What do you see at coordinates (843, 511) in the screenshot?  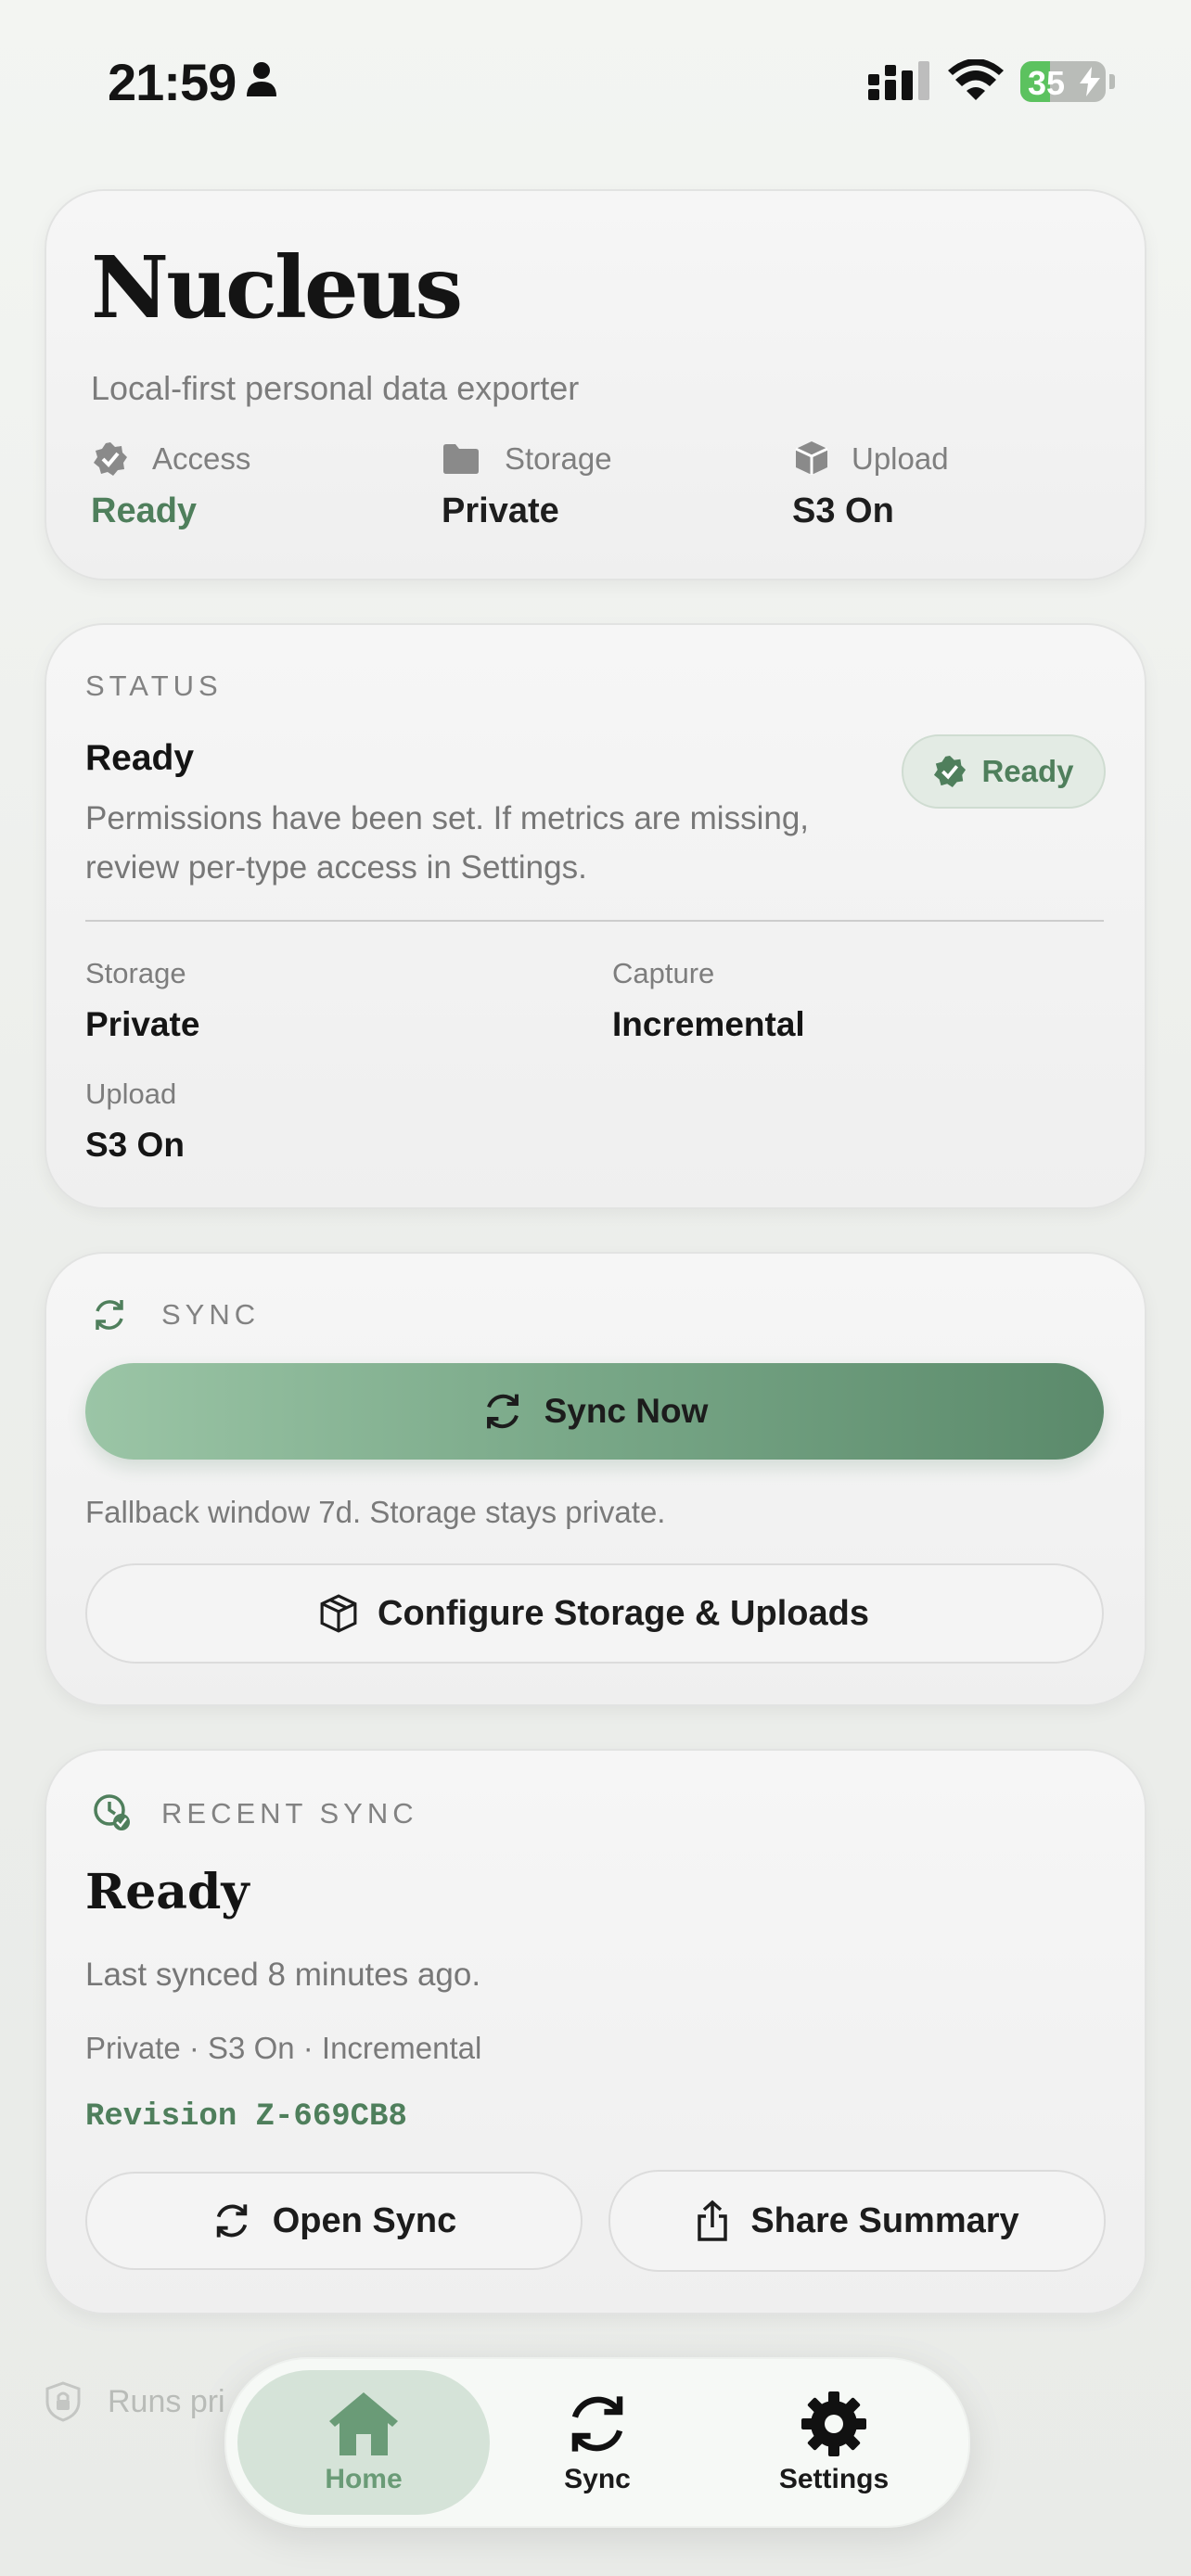 I see `upload-value: S3 On` at bounding box center [843, 511].